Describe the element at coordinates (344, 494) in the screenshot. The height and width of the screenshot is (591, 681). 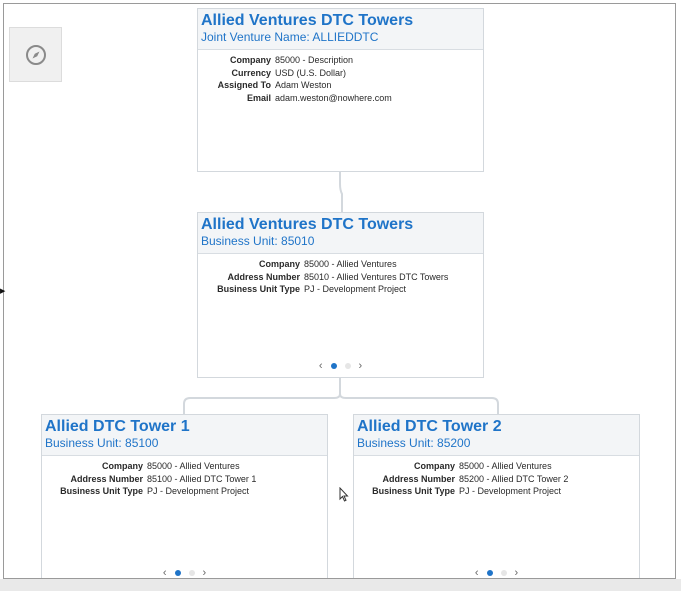
I see `mouse-pointer-icon` at that location.